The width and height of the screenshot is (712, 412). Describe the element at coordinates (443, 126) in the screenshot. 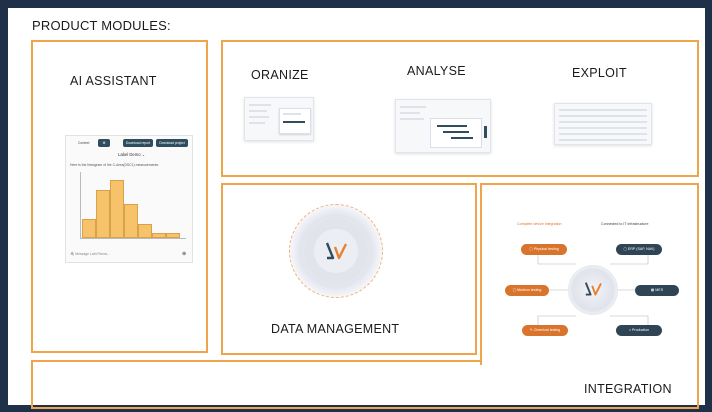

I see `analyse-screenshot` at that location.